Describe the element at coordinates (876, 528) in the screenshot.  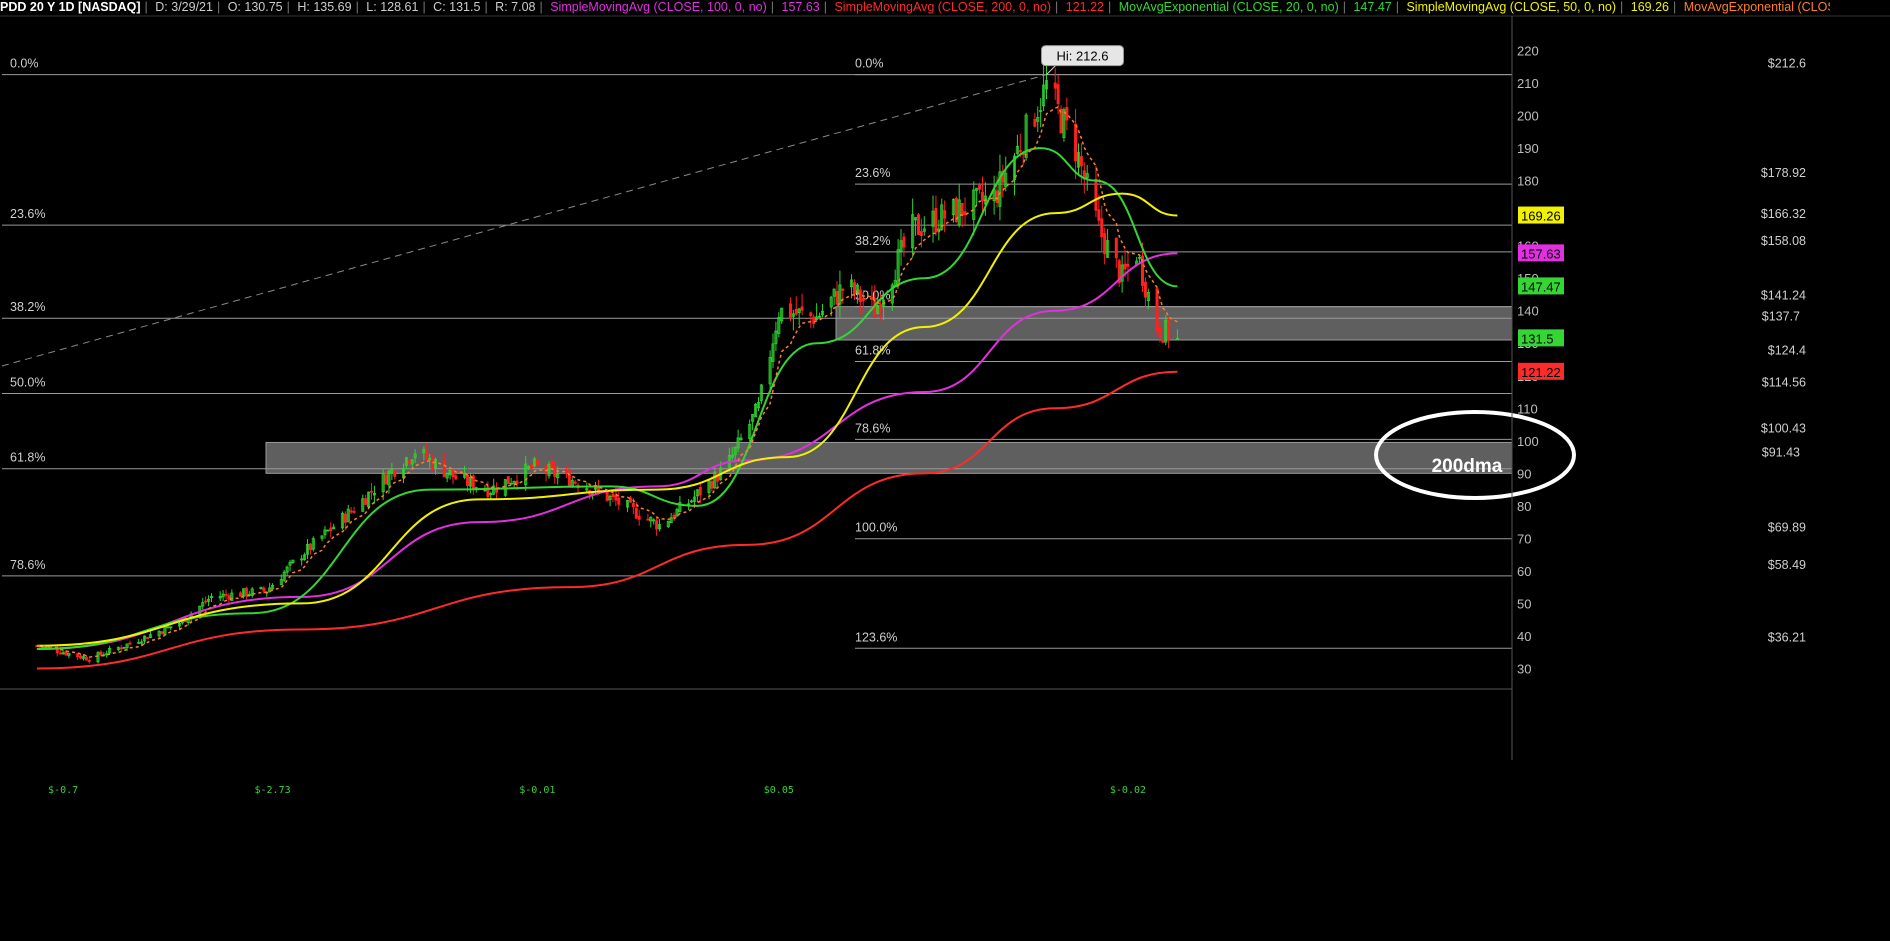
I see `fib-level-label: 100.0%` at that location.